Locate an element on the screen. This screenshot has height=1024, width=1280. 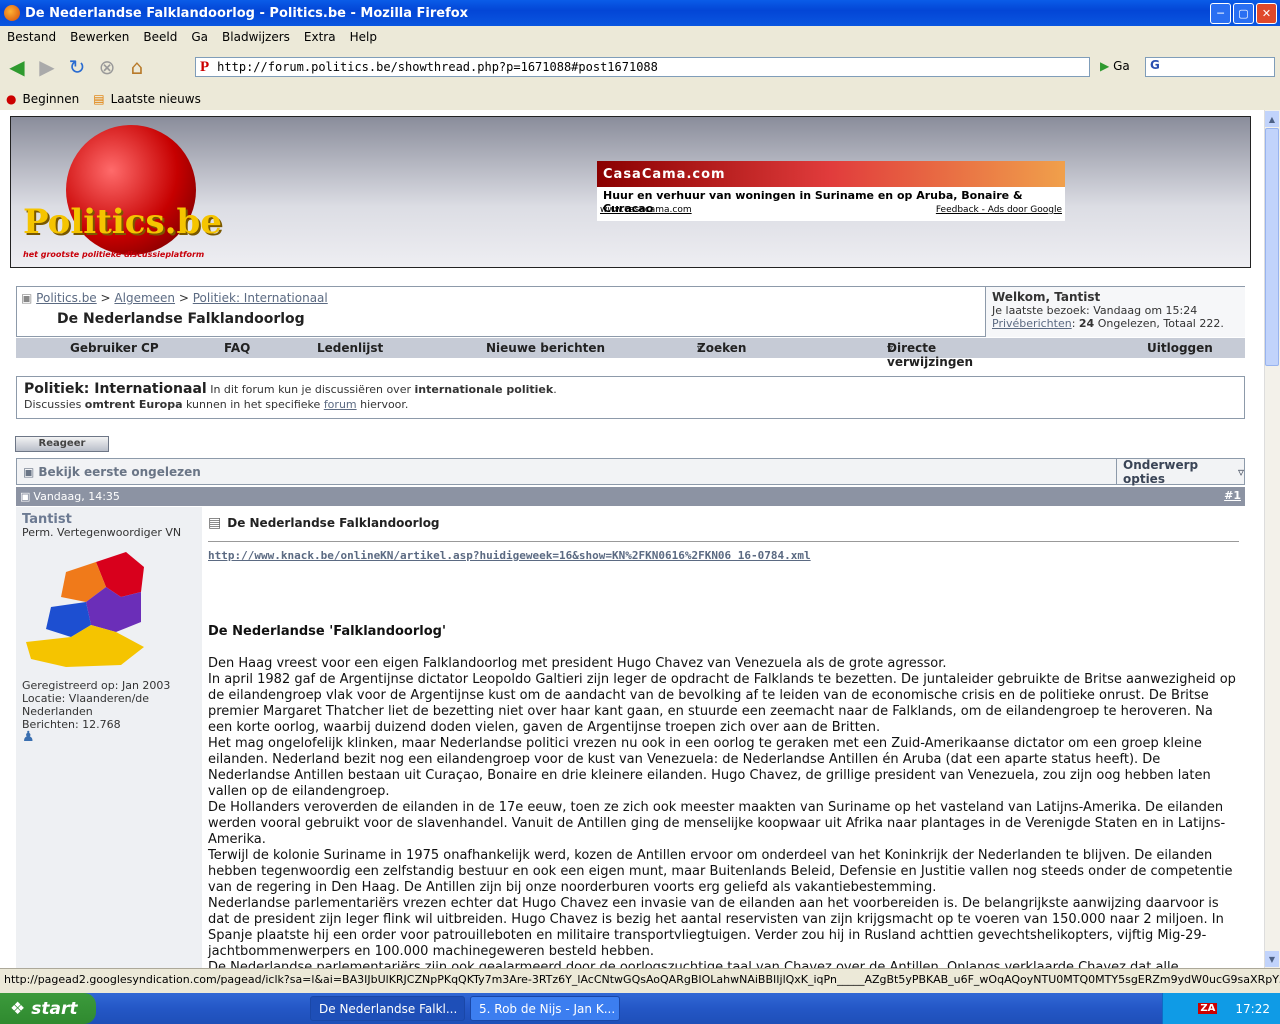
post-status-icon: ▣ is located at coordinates (25, 496).